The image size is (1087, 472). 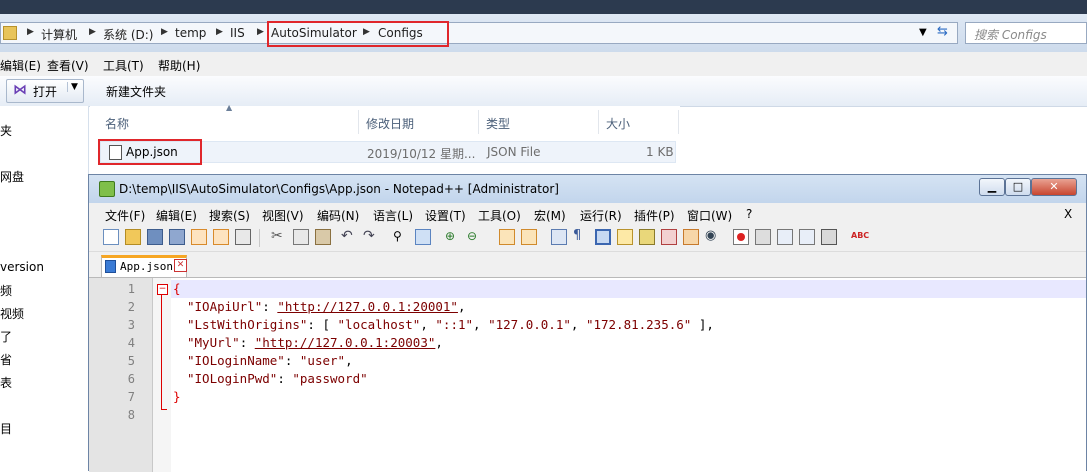 What do you see at coordinates (423, 237) in the screenshot?
I see `replace-icon` at bounding box center [423, 237].